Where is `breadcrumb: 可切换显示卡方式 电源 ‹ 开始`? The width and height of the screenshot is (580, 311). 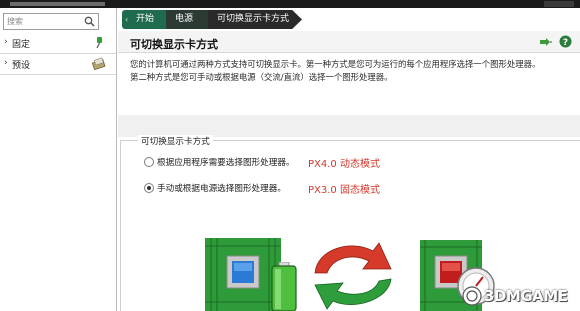
breadcrumb: 可切换显示卡方式 电源 ‹ 开始 is located at coordinates (212, 19).